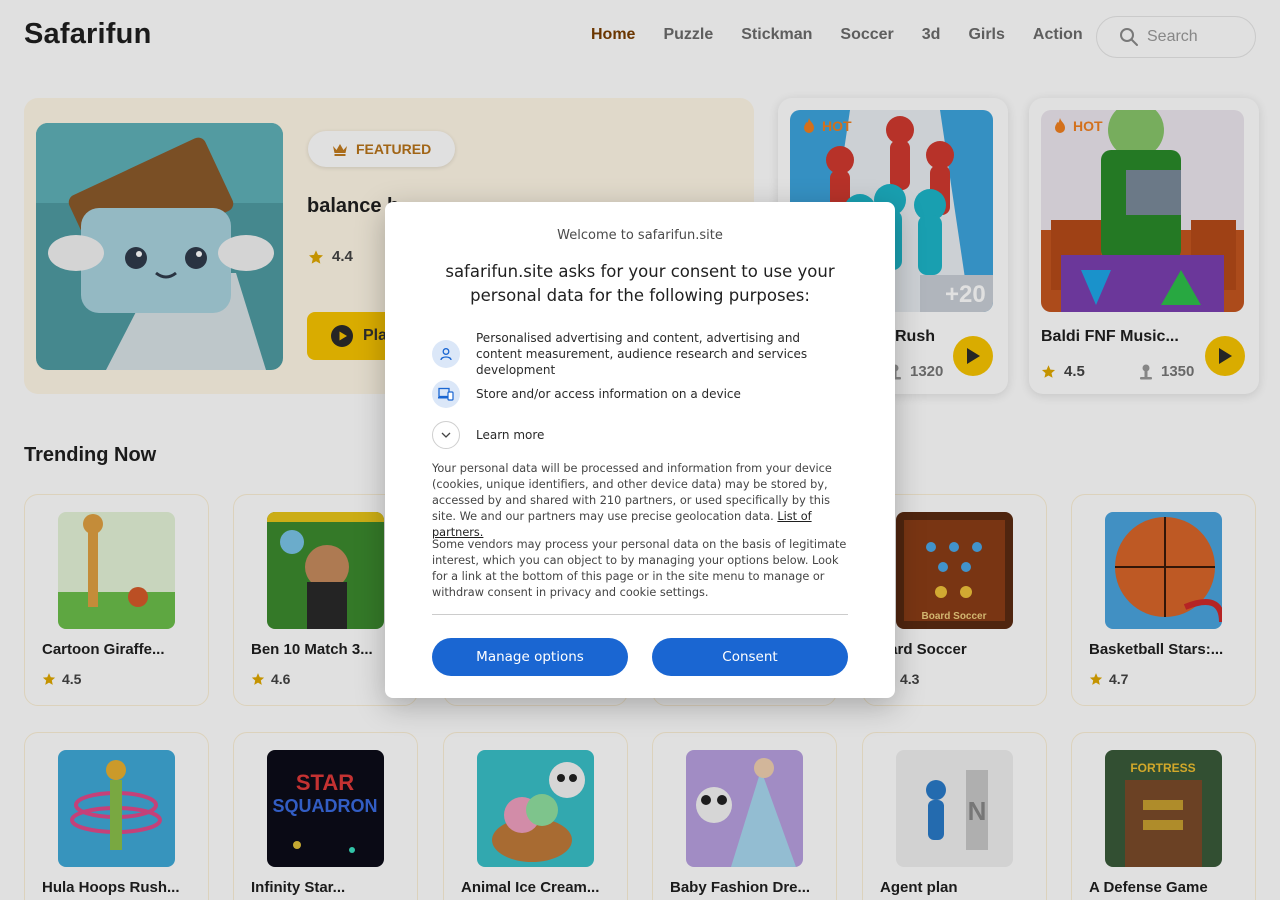 The height and width of the screenshot is (900, 1280). I want to click on devices-icon, so click(446, 394).